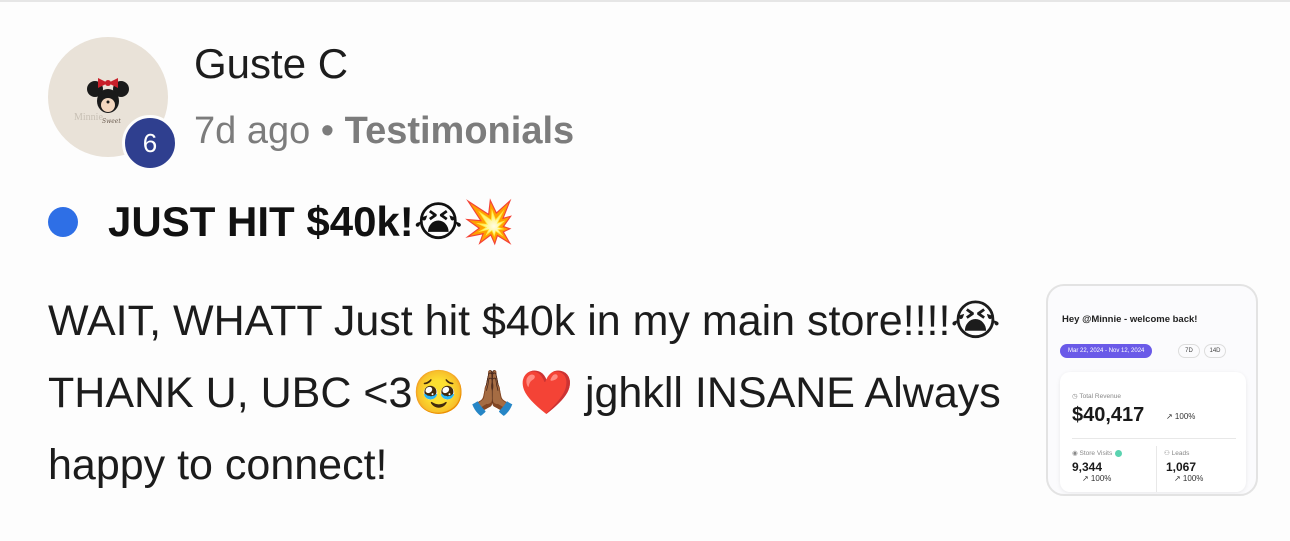  I want to click on chip-14d: 14D, so click(1215, 351).